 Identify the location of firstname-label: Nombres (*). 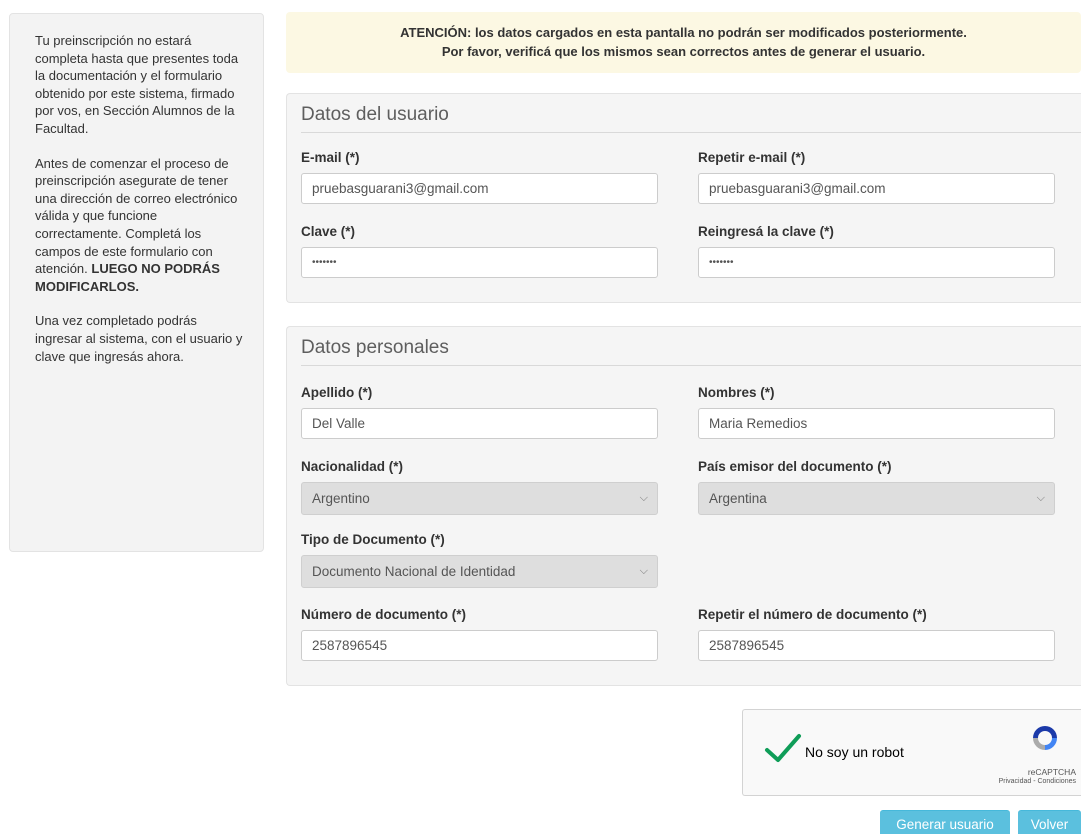
(736, 392).